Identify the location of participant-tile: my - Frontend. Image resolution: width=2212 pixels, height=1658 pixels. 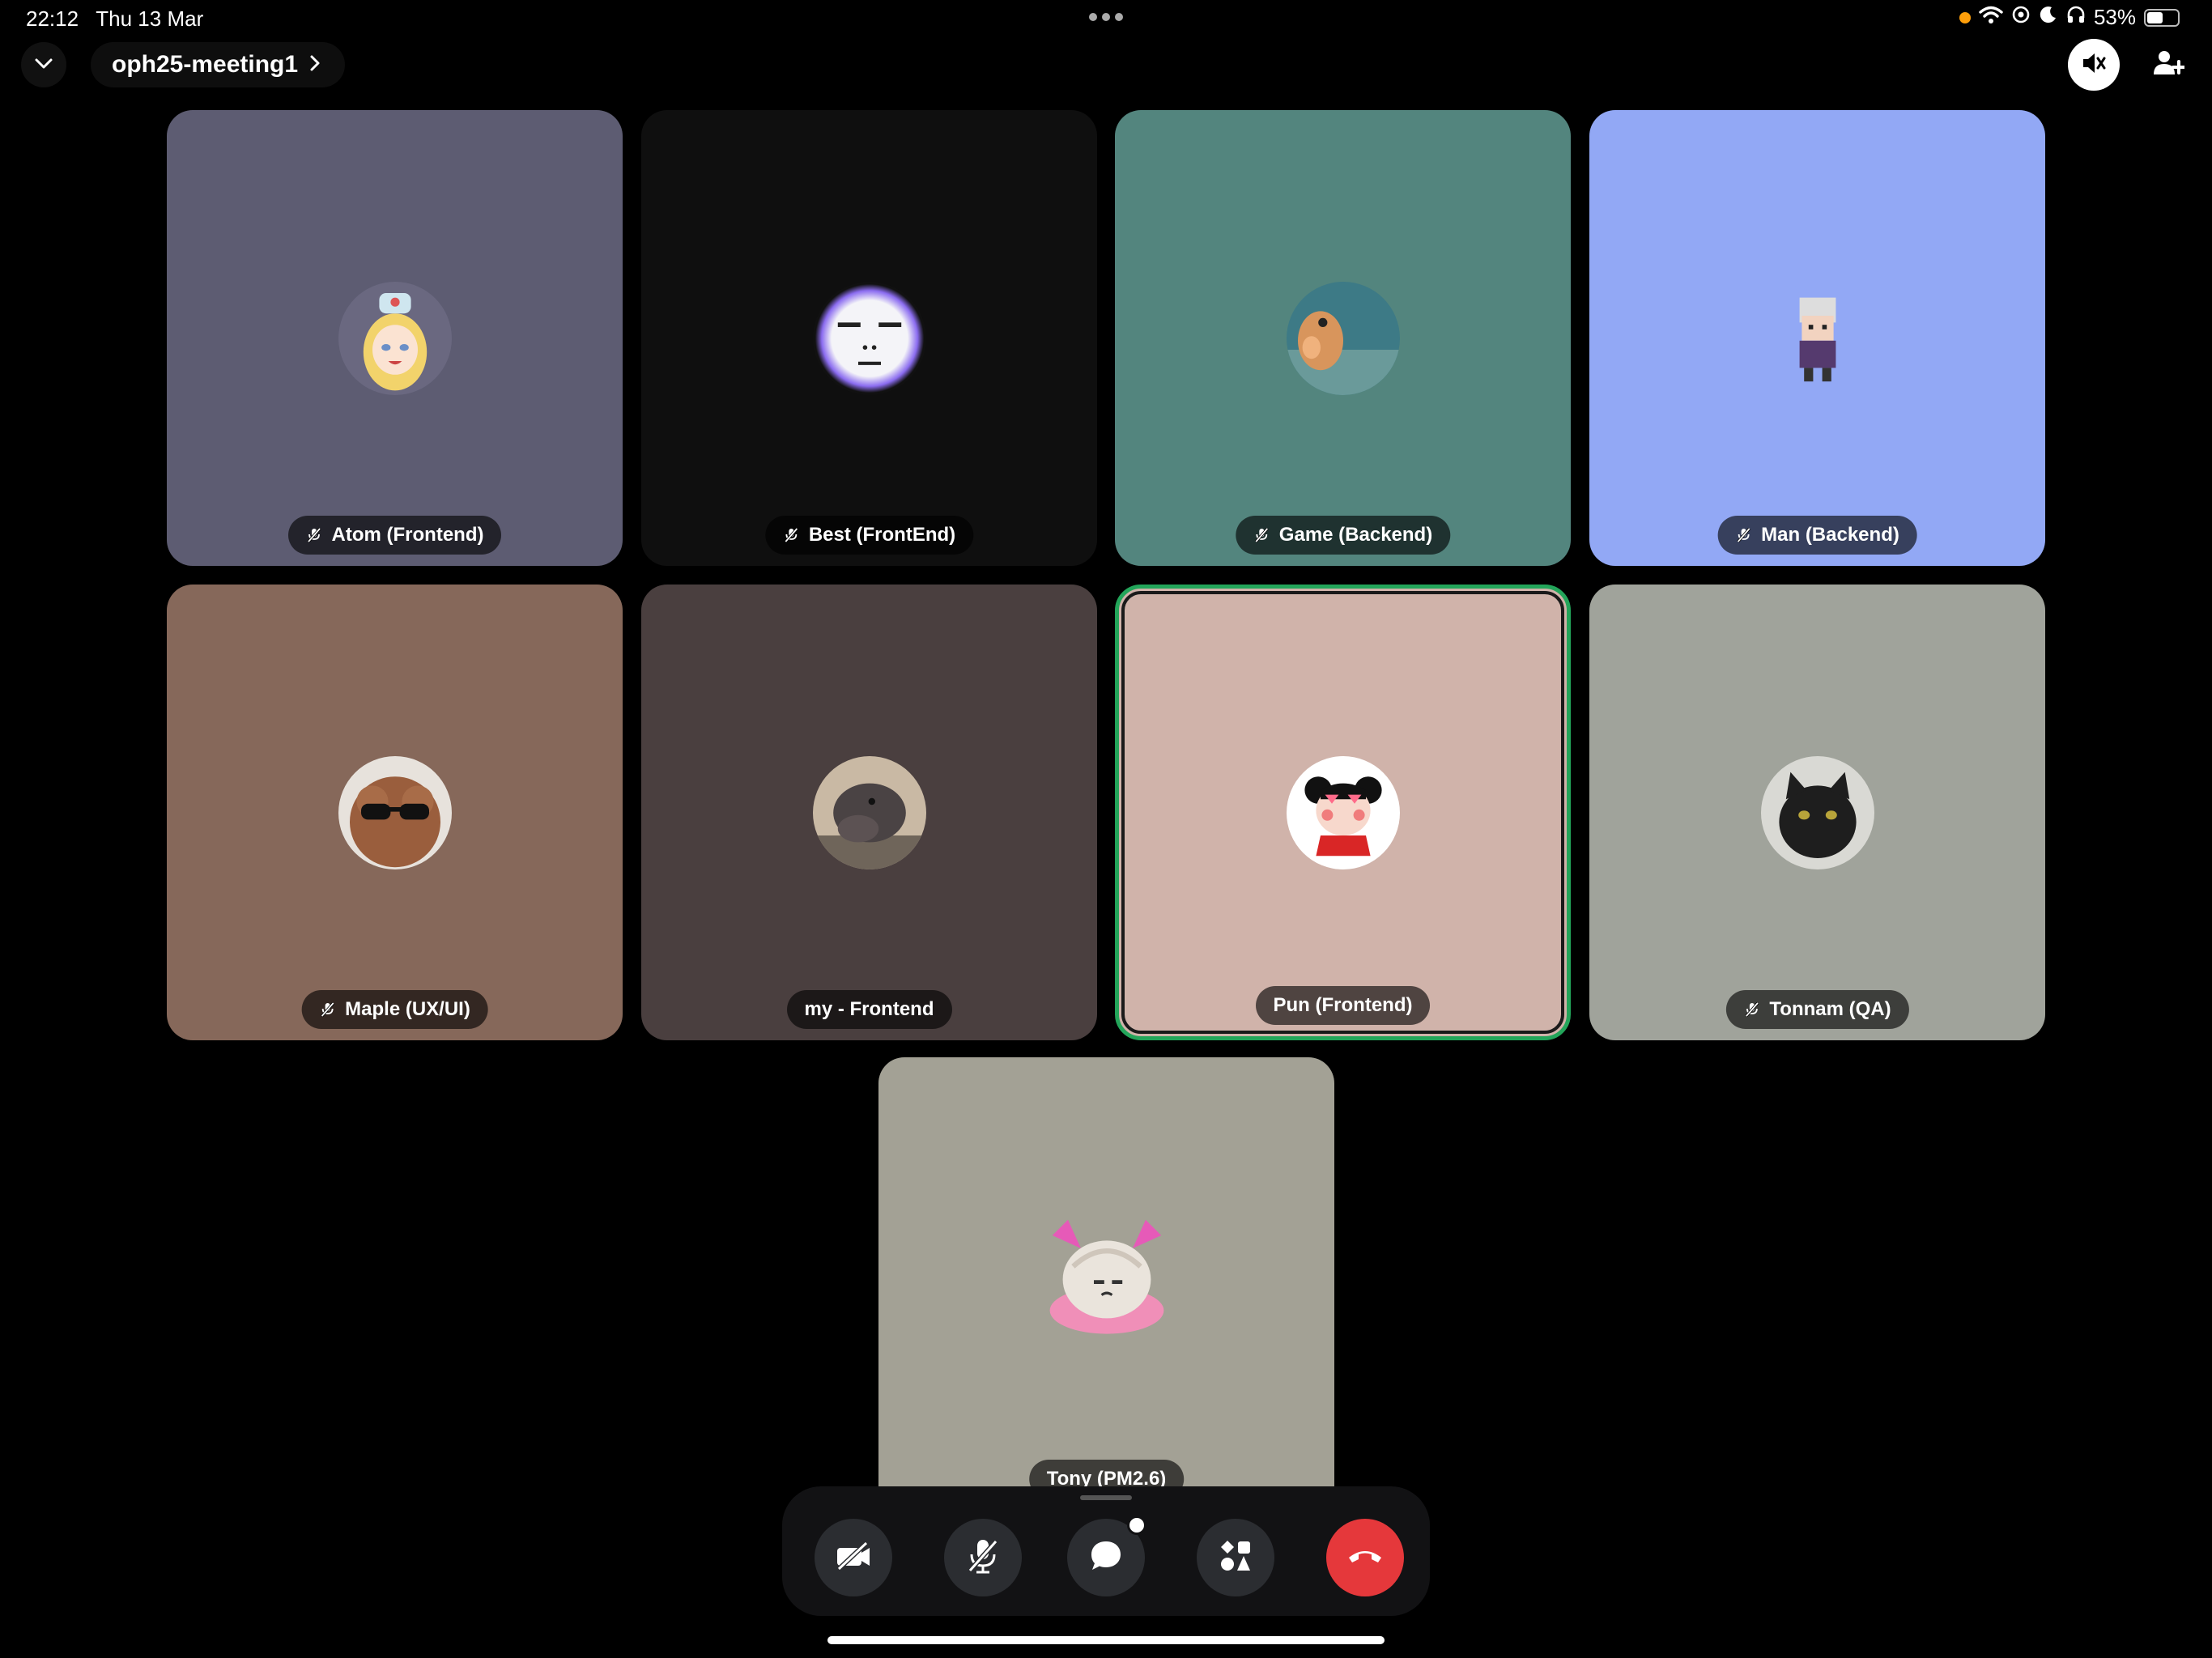
(869, 812).